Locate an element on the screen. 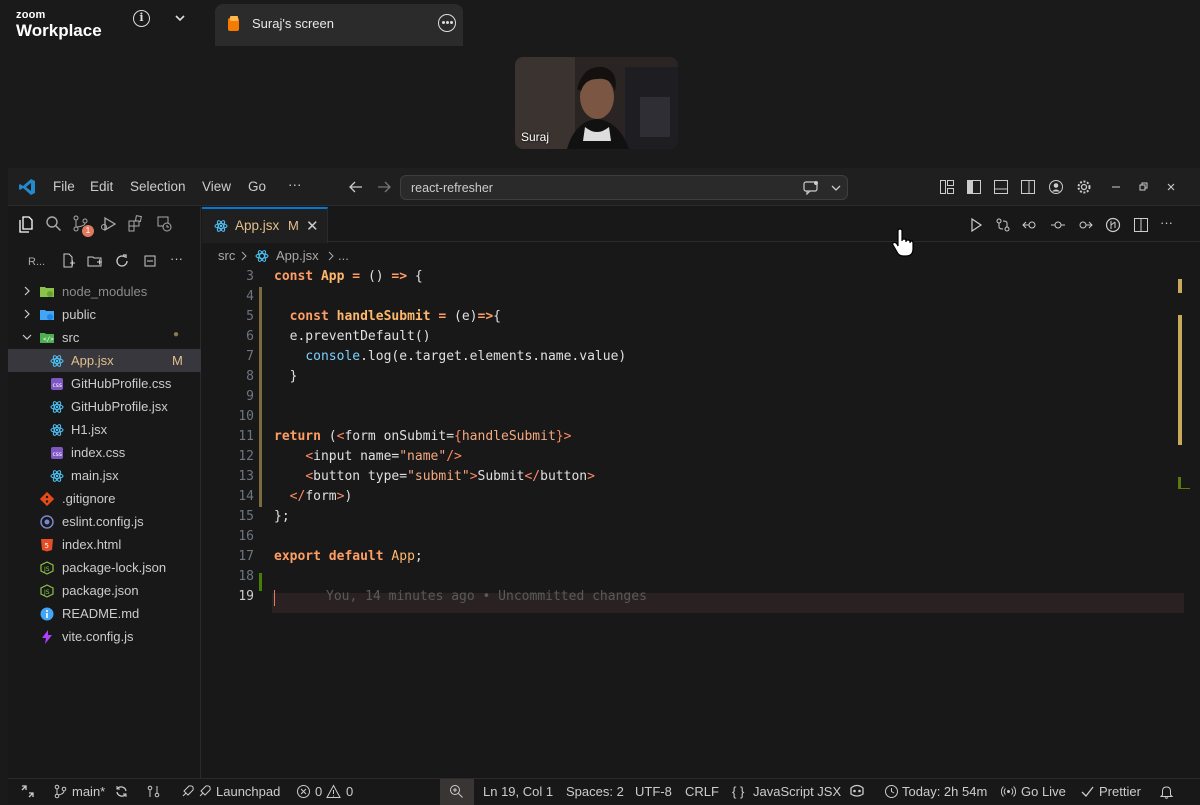 This screenshot has width=1200, height=805. toggle-sidebar-icon is located at coordinates (974, 187).